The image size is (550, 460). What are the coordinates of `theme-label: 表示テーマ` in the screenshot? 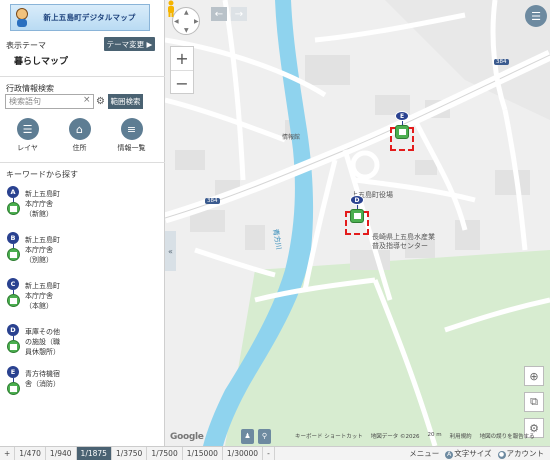 It's located at (26, 45).